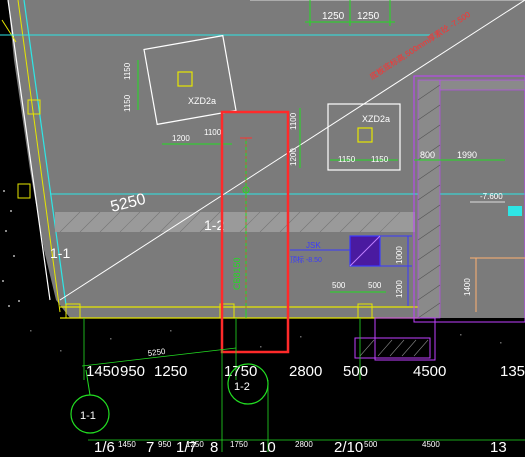 The width and height of the screenshot is (525, 457). Describe the element at coordinates (339, 285) in the screenshot. I see `sump-dim-w1: 500` at that location.